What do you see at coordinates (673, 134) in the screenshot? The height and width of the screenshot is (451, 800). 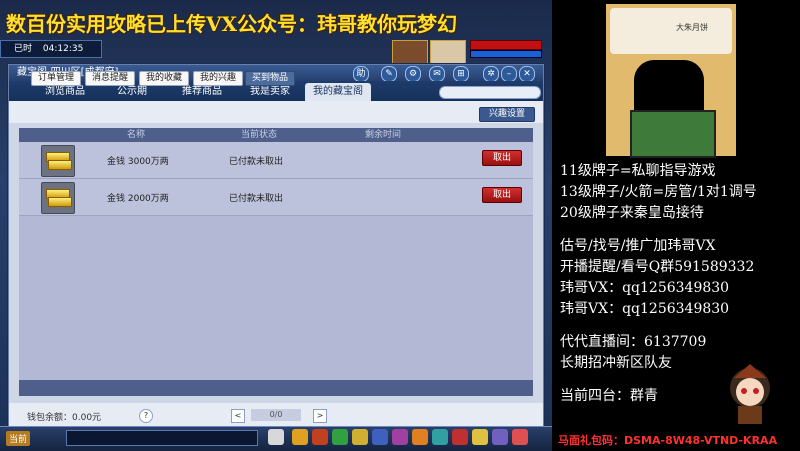 I see `game-preview-image` at bounding box center [673, 134].